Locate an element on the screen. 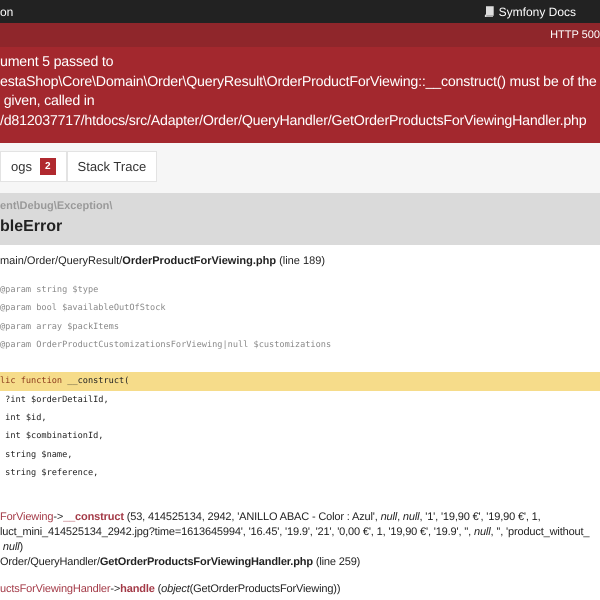 This screenshot has width=600, height=600. code-line: @param bool $availableOutOfStock is located at coordinates (83, 309).